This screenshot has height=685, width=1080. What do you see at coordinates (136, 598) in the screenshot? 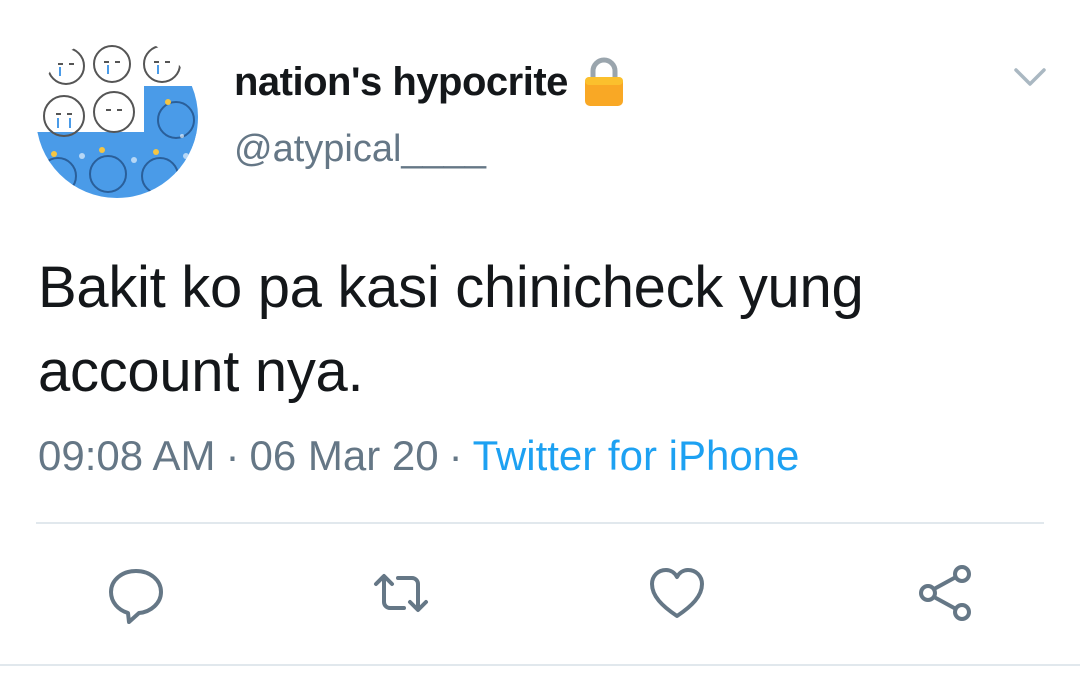
I see `reply-icon` at bounding box center [136, 598].